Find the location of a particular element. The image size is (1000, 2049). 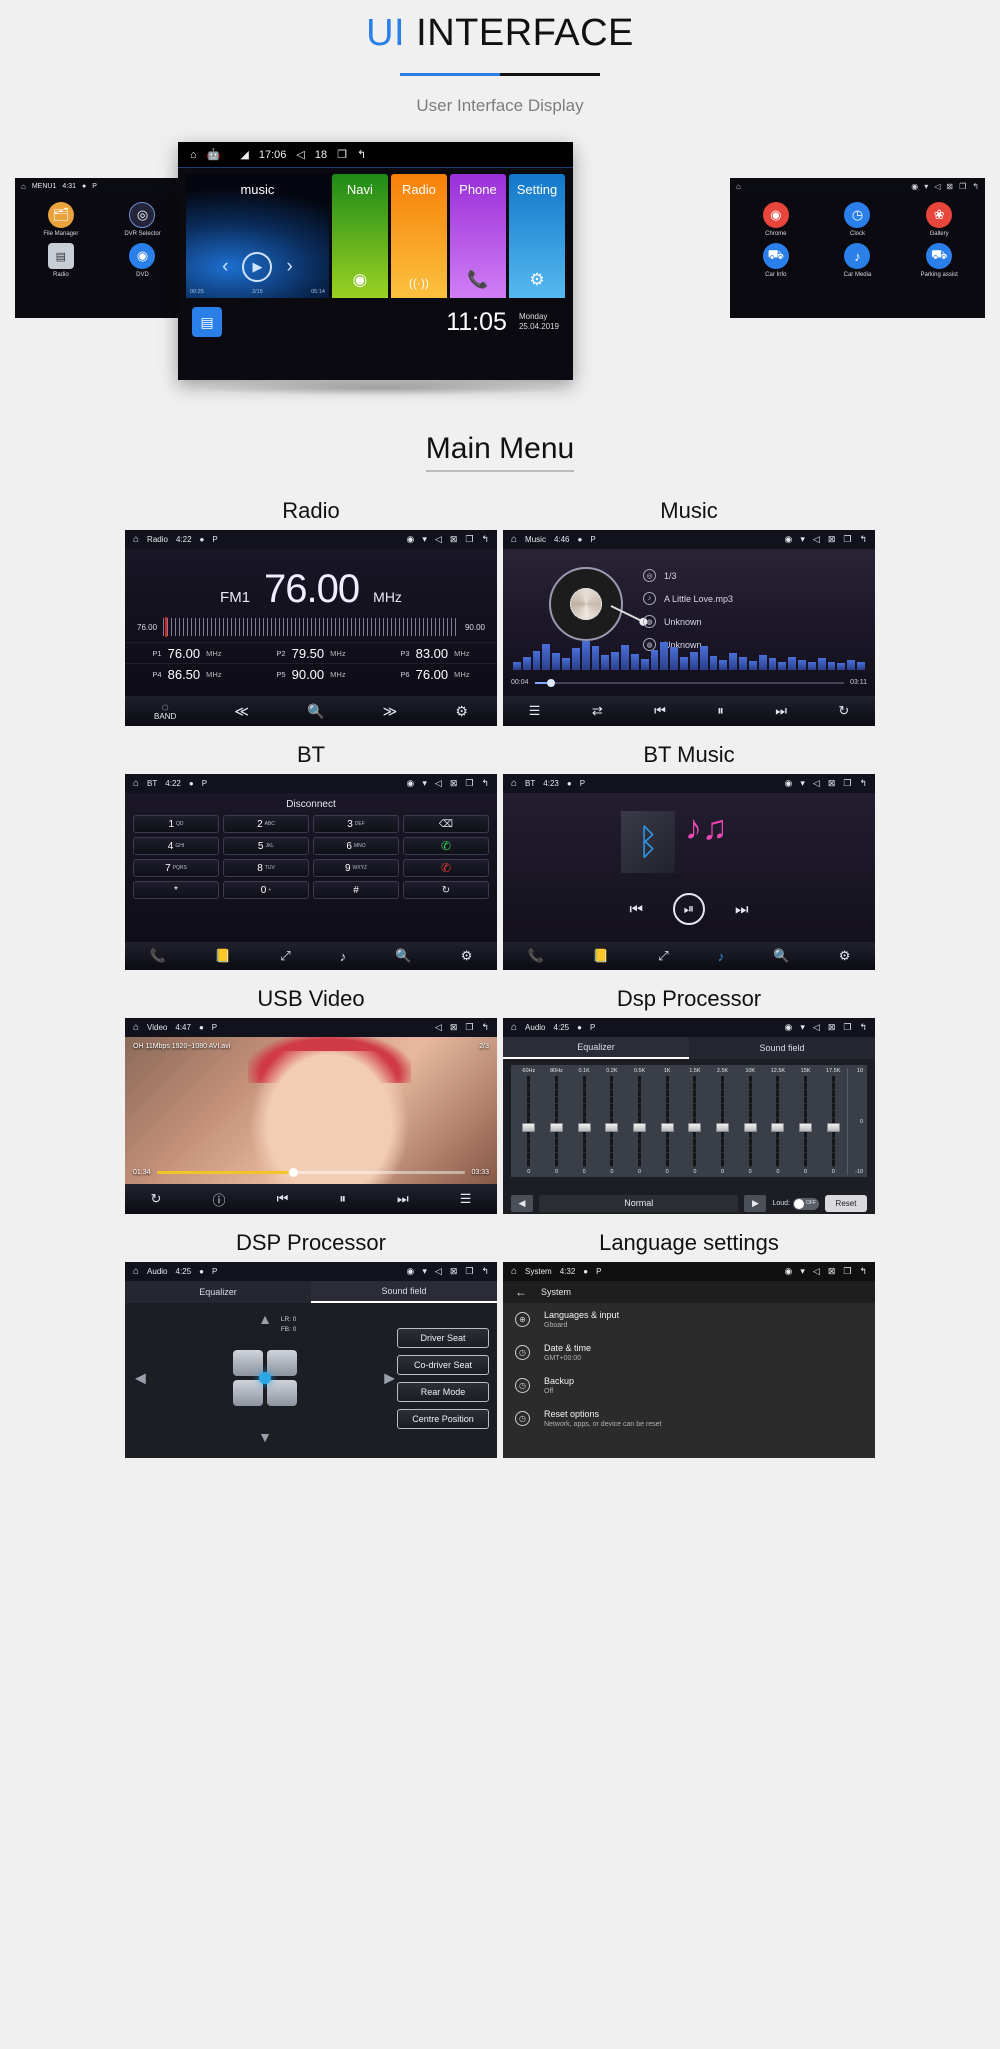

tile-music: music ‹ ▶ › 00:25 2/15 05:14 is located at coordinates (257, 236).